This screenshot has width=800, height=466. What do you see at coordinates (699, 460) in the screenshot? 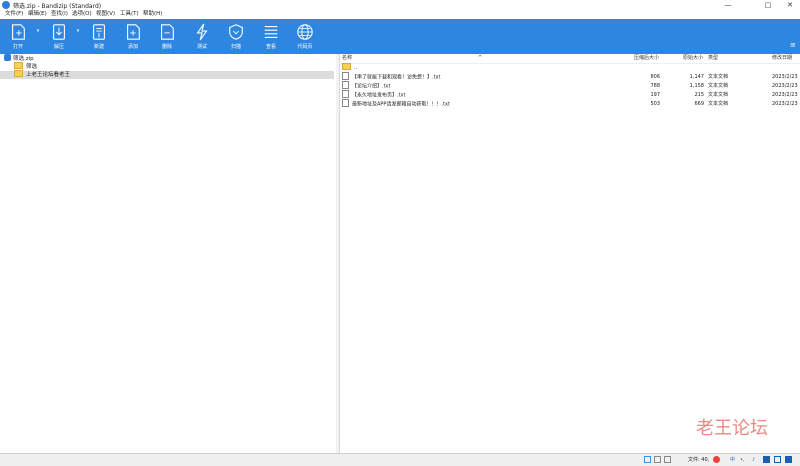
I see `file-count: 文件: 40,` at bounding box center [699, 460].